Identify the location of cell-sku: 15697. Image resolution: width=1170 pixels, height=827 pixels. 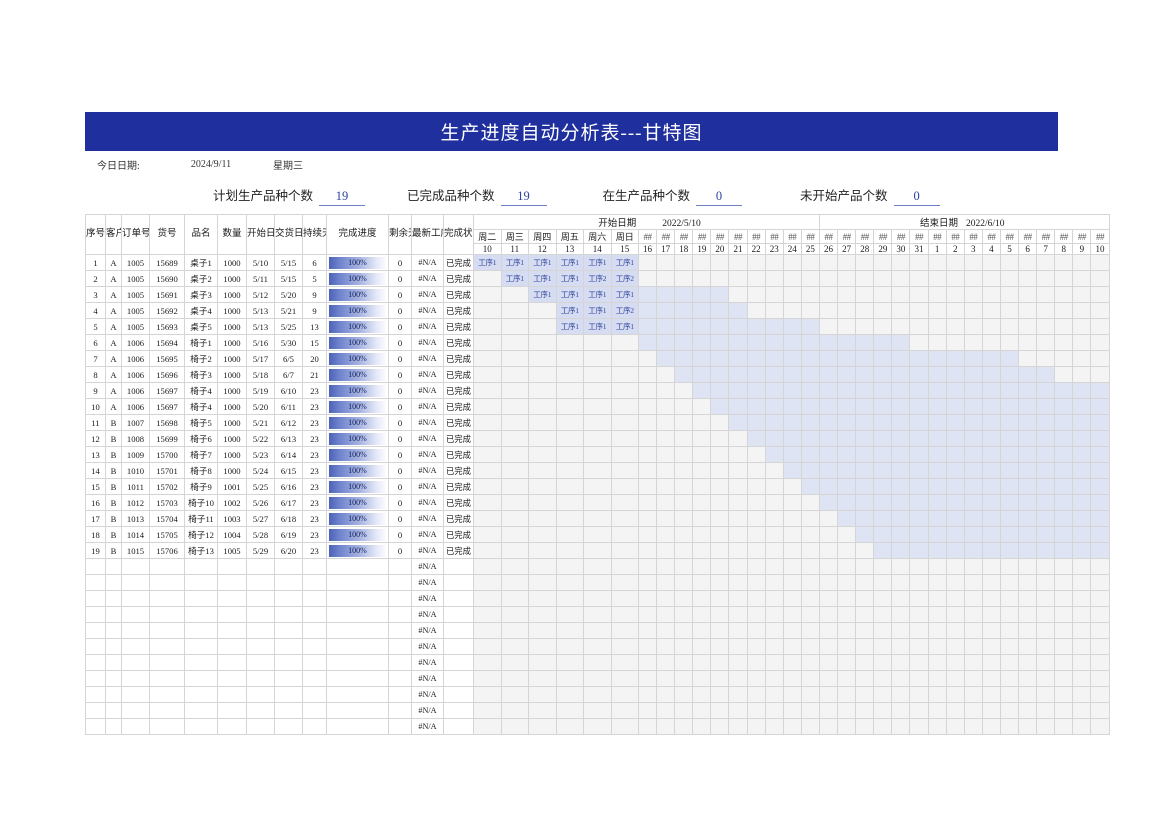
(167, 406).